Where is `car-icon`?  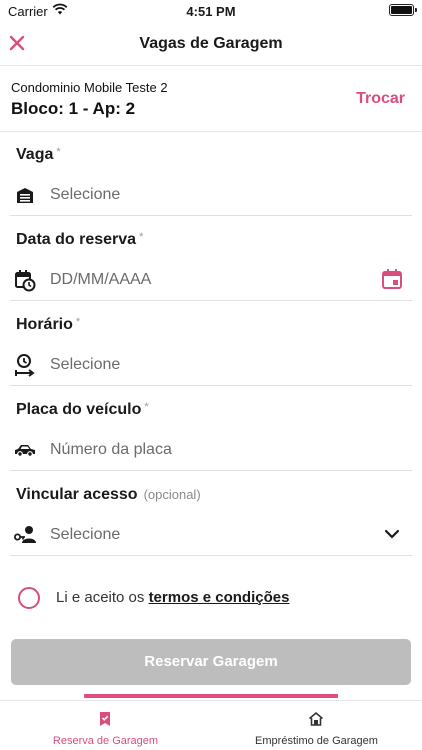 car-icon is located at coordinates (25, 451).